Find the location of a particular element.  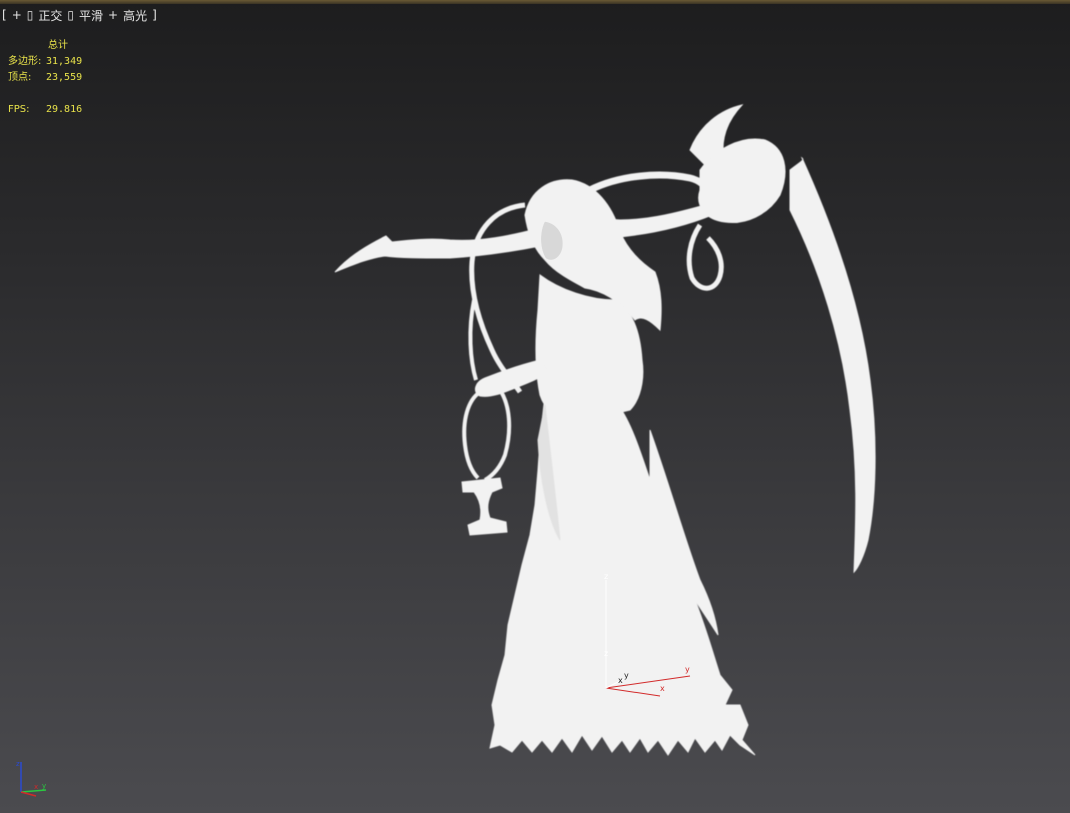

world-y-label: y is located at coordinates (44, 786).